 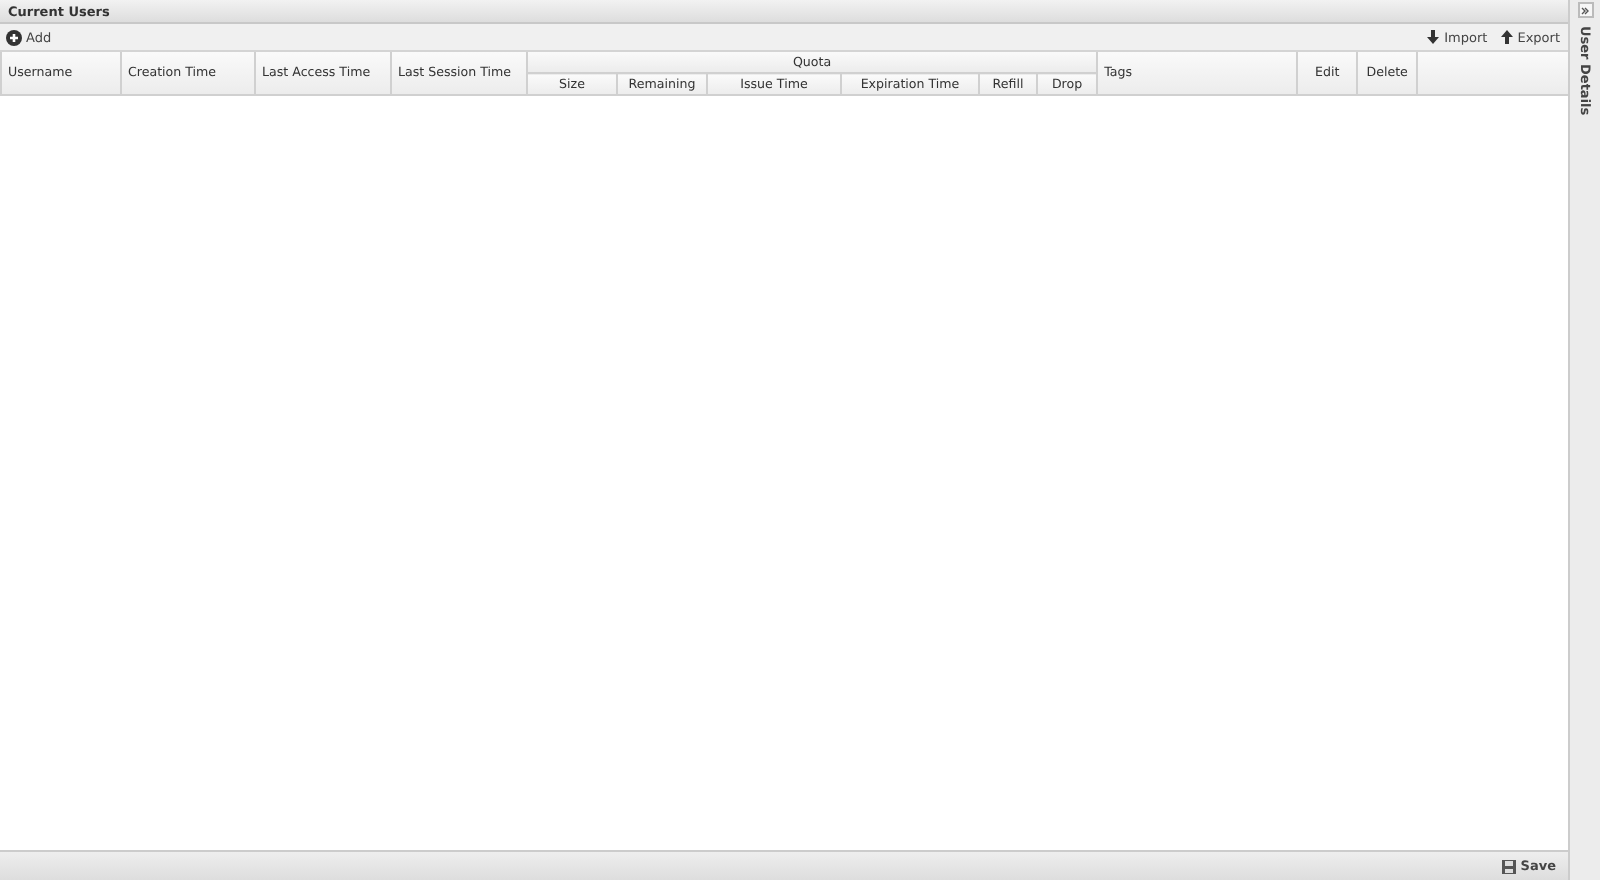 What do you see at coordinates (1433, 37) in the screenshot?
I see `down-arrow-icon` at bounding box center [1433, 37].